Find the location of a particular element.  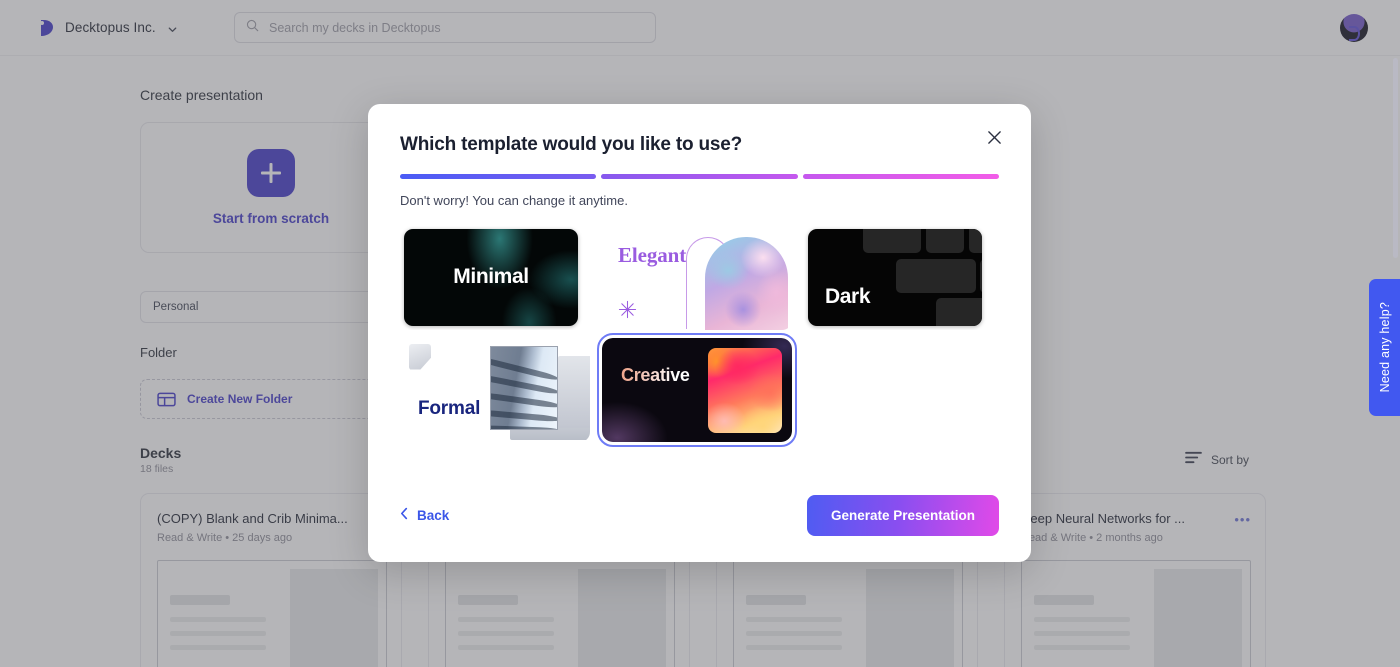

back-label: Back is located at coordinates (433, 515).